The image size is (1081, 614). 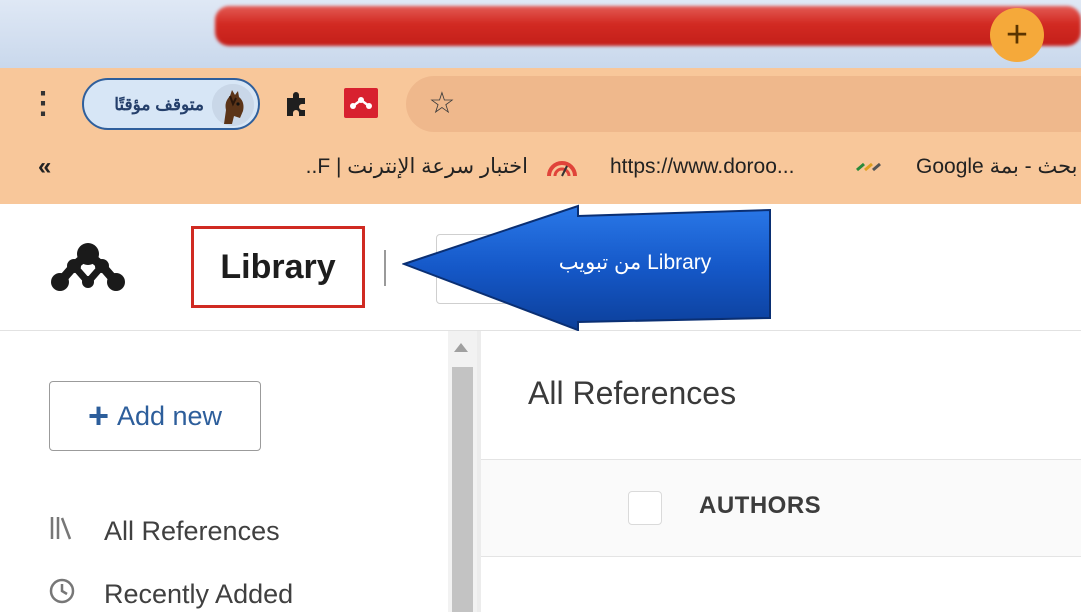 I want to click on nav-library-tab: Library, so click(x=278, y=267).